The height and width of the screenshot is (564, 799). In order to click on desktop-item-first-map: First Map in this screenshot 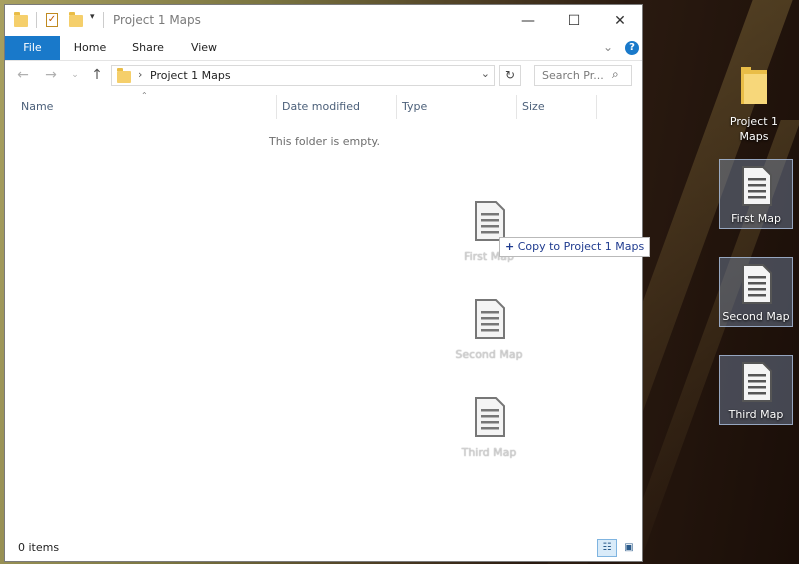, I will do `click(756, 194)`.